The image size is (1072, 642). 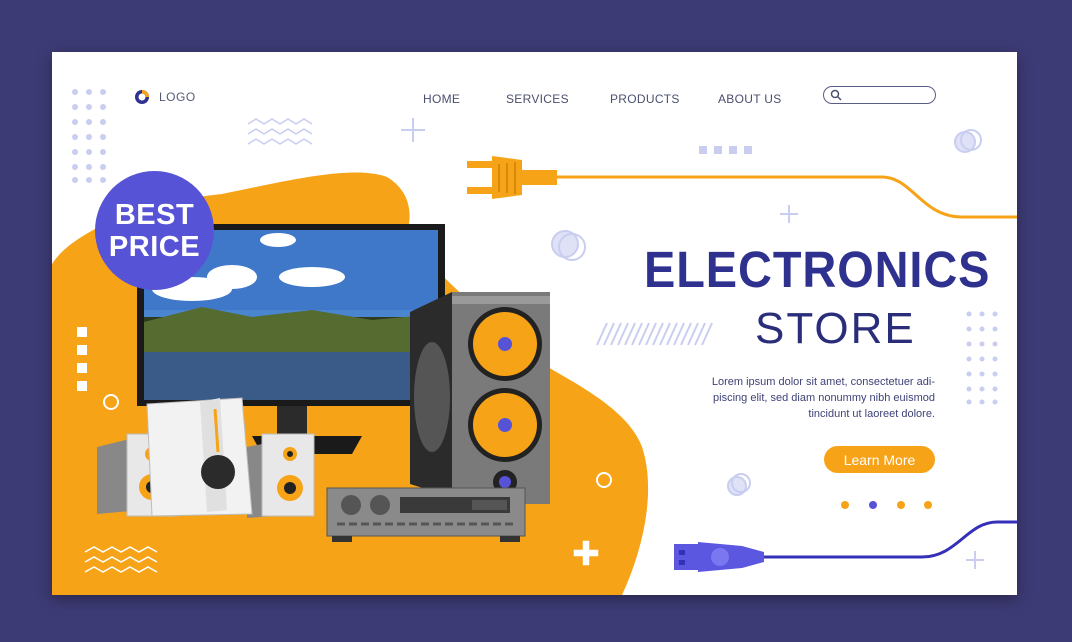 I want to click on nav-item-products: PRODUCTS, so click(x=645, y=99).